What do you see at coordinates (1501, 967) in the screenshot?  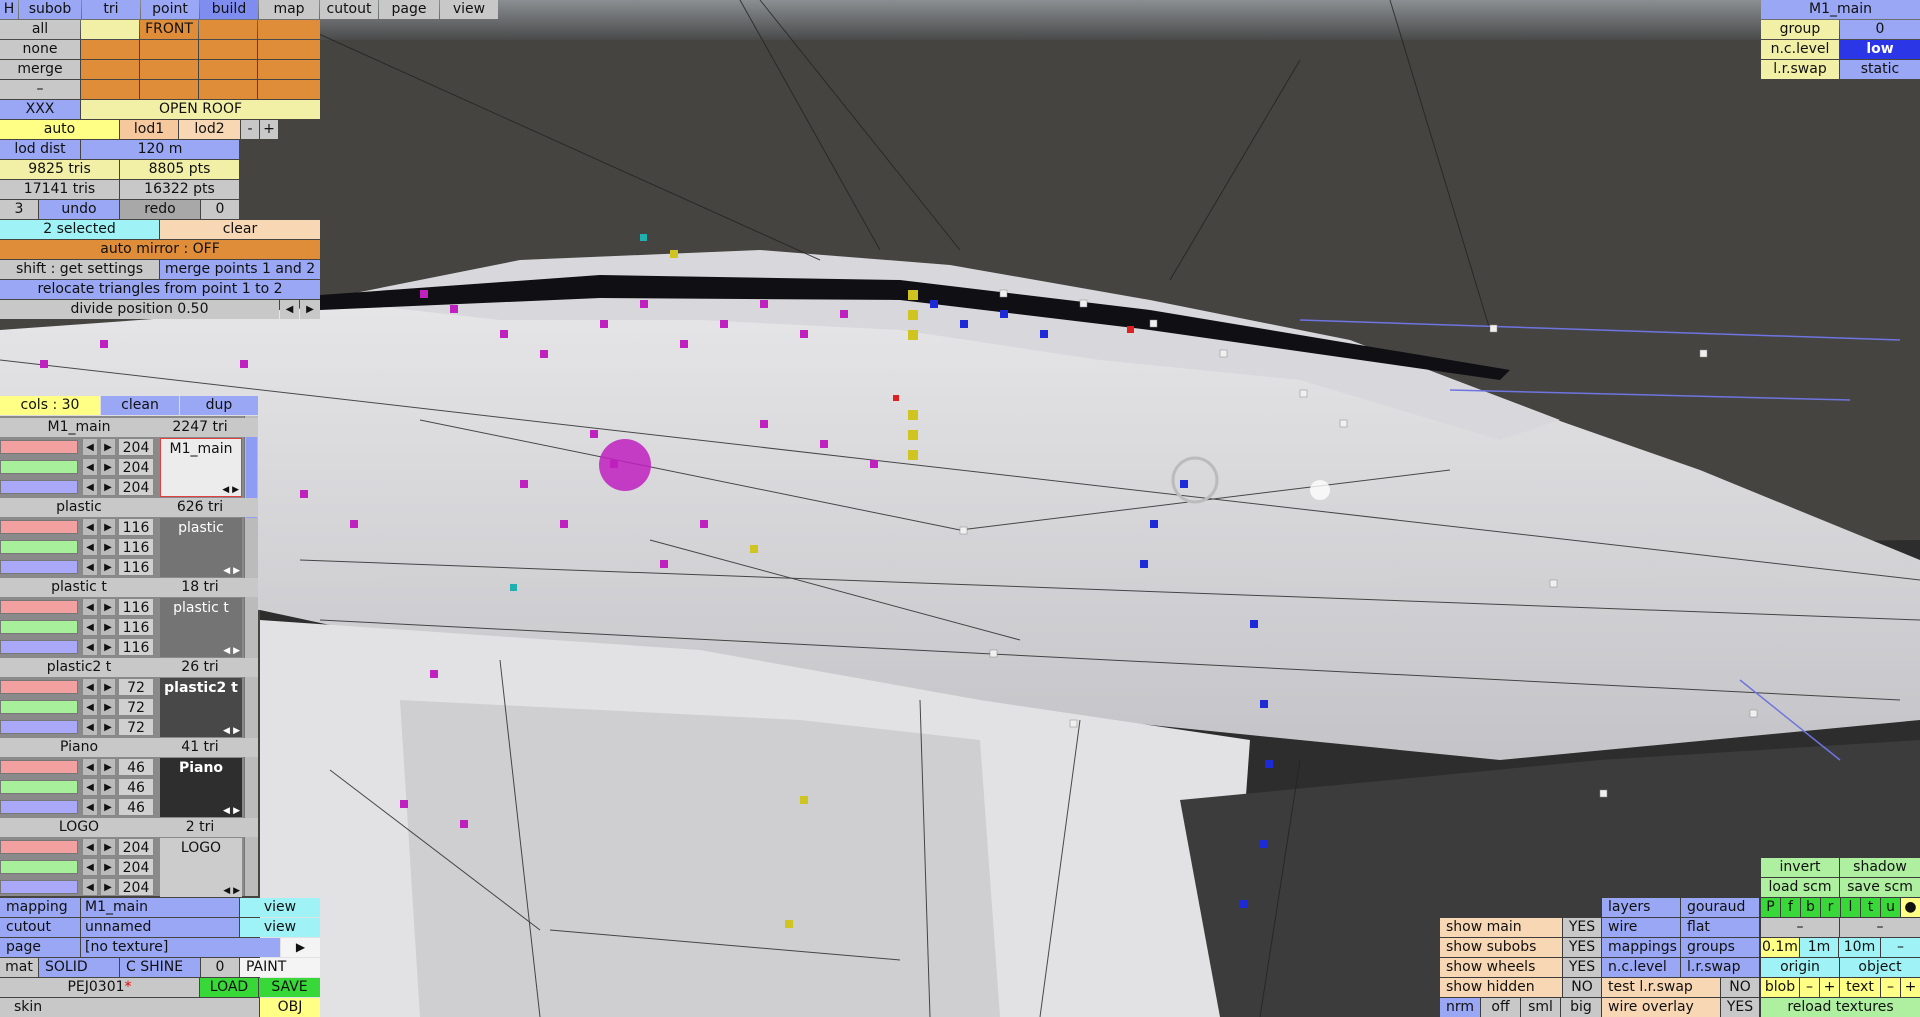 I see `show-wheels-toggle: show wheels` at bounding box center [1501, 967].